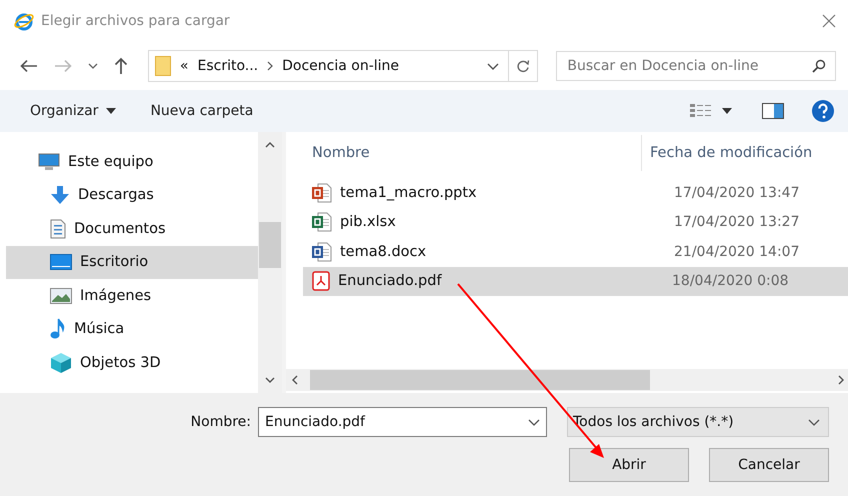  What do you see at coordinates (409, 192) in the screenshot?
I see `file-name: tema1_macro.pptx` at bounding box center [409, 192].